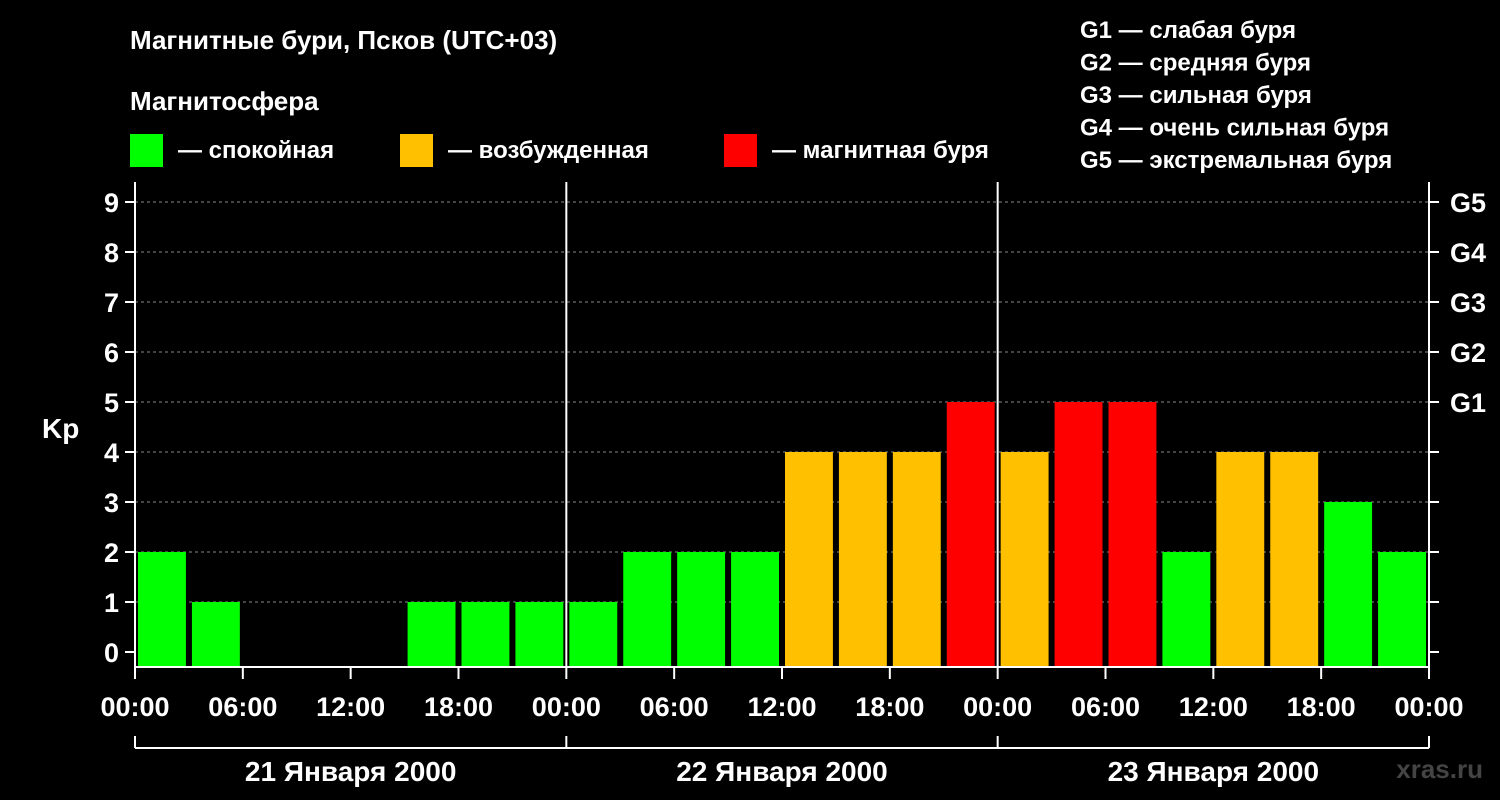  Describe the element at coordinates (111, 303) in the screenshot. I see `y-tick-label: 7` at that location.